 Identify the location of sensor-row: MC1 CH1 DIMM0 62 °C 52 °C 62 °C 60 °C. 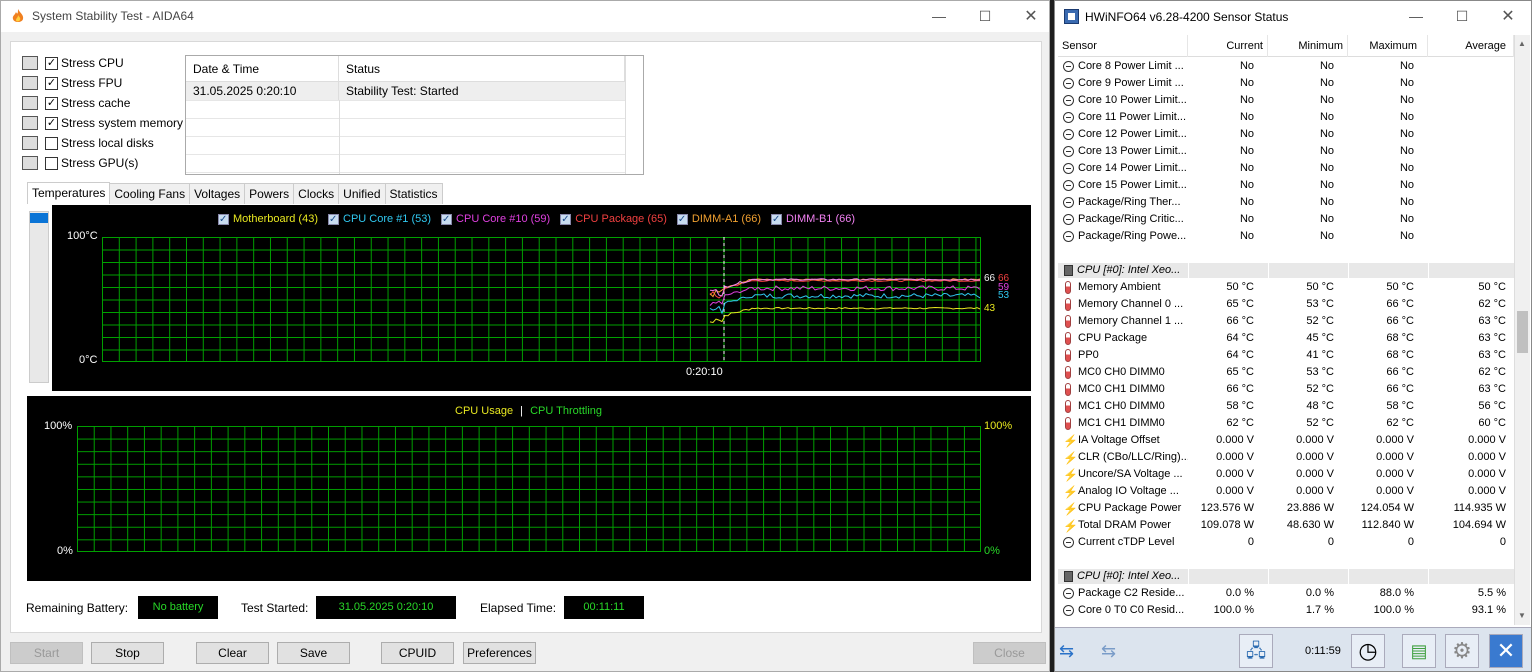
(1286, 423).